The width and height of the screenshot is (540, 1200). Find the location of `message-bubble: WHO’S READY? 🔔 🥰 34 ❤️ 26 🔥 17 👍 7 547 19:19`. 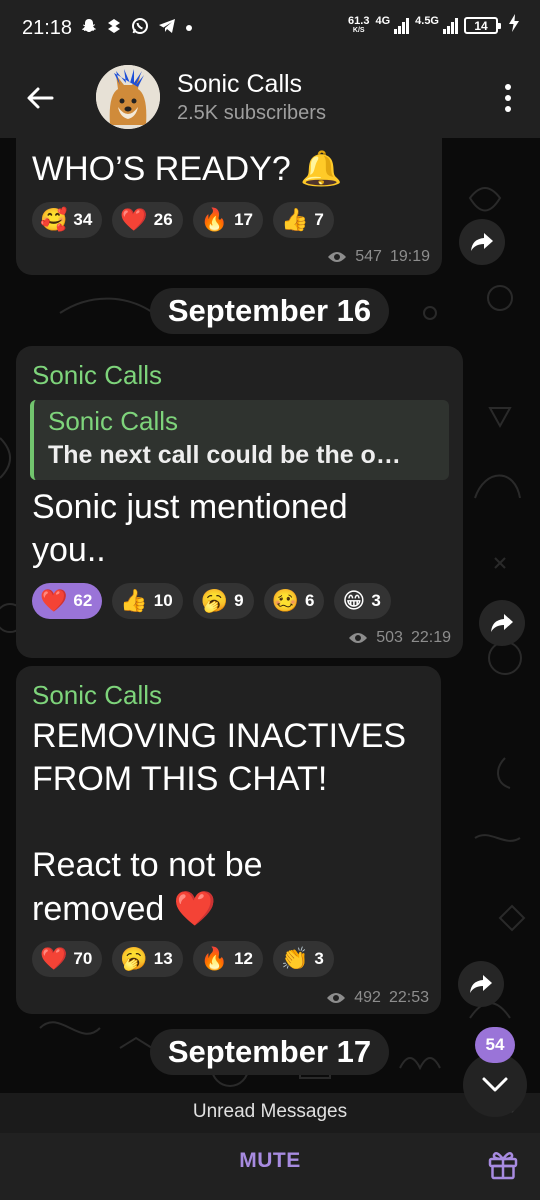

message-bubble: WHO’S READY? 🔔 🥰 34 ❤️ 26 🔥 17 👍 7 547 19:19 is located at coordinates (229, 206).